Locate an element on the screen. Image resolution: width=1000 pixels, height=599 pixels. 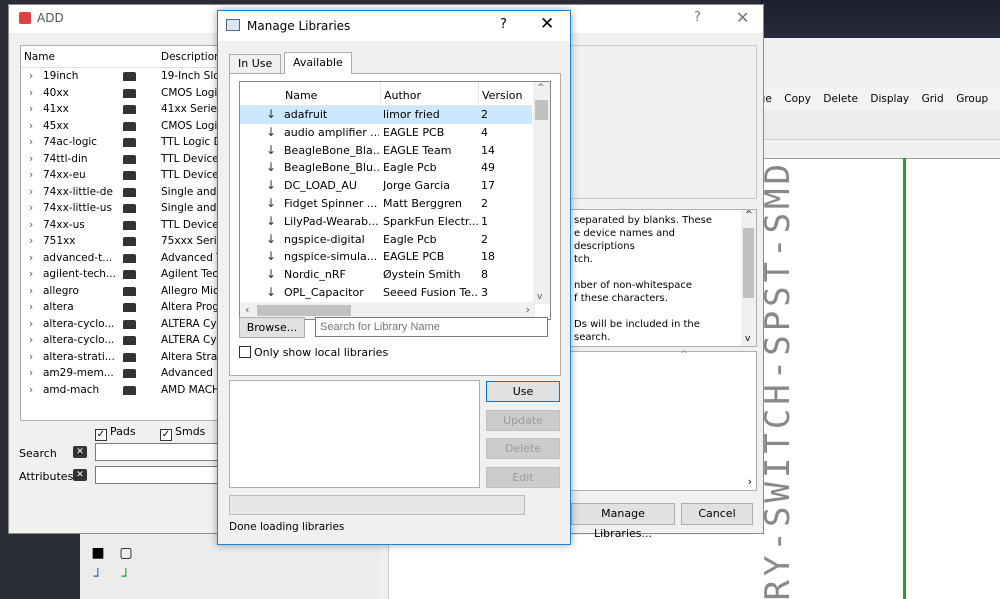
library-table-row: ↓ DC_LOAD_AU Jorge Garcia 17 is located at coordinates (386, 186).